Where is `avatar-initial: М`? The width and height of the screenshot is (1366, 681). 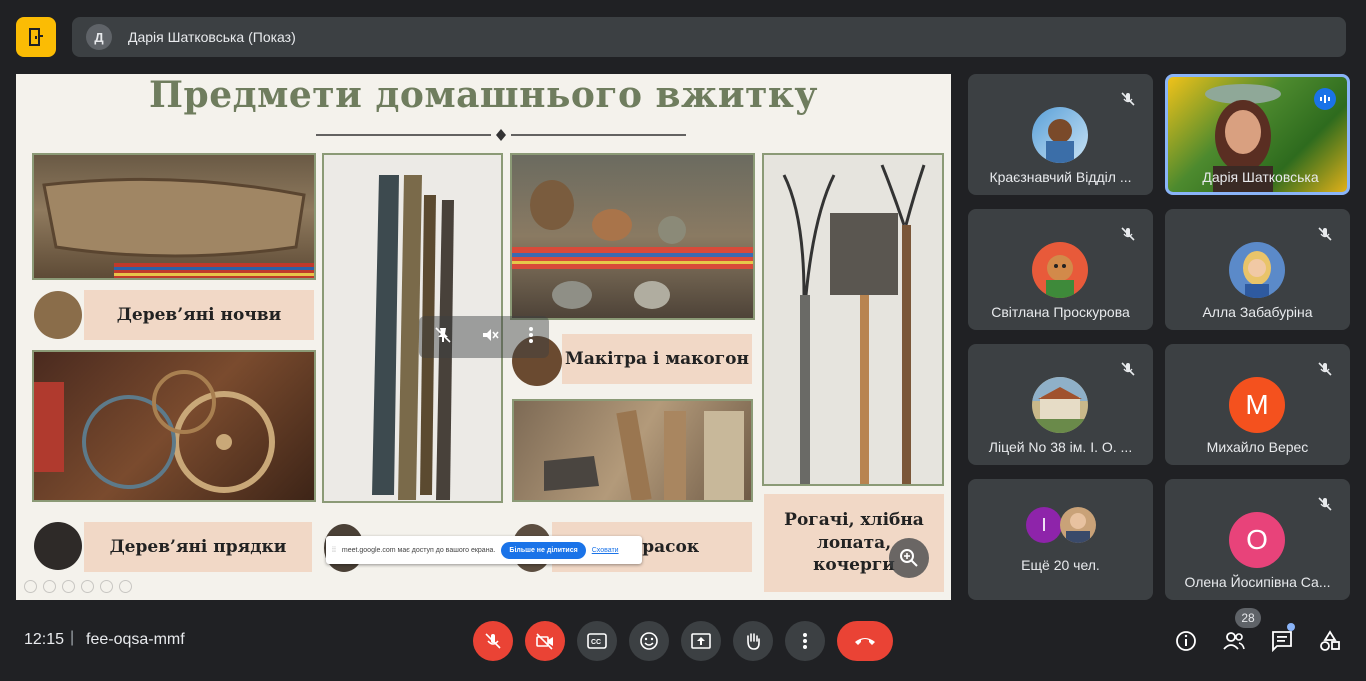 avatar-initial: М is located at coordinates (1257, 405).